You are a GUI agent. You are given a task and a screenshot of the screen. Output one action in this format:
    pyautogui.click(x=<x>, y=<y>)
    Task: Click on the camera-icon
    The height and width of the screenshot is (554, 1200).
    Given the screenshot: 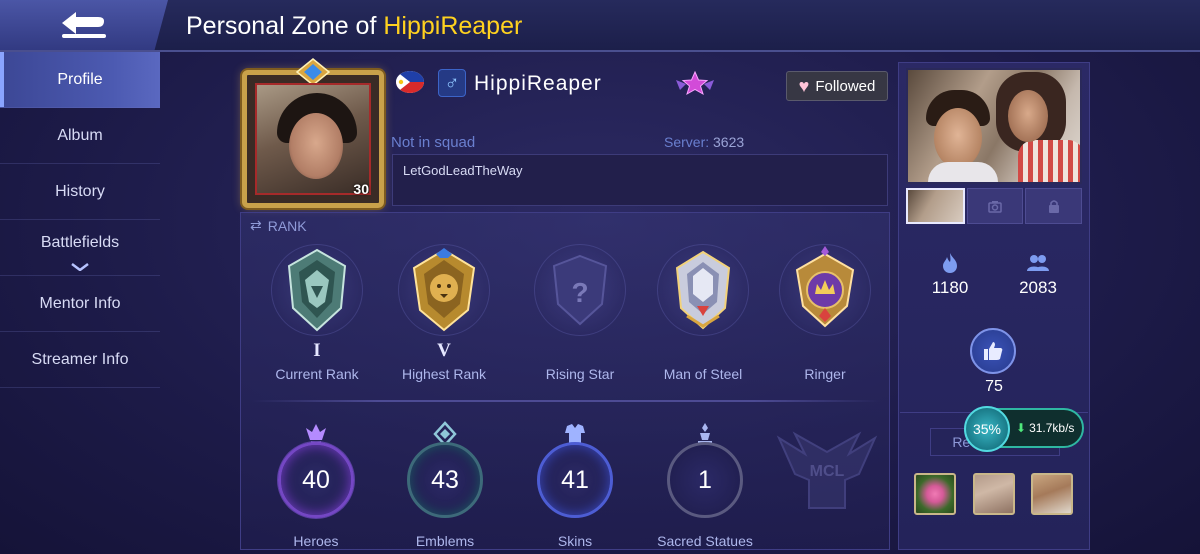 What is the action you would take?
    pyautogui.click(x=995, y=207)
    